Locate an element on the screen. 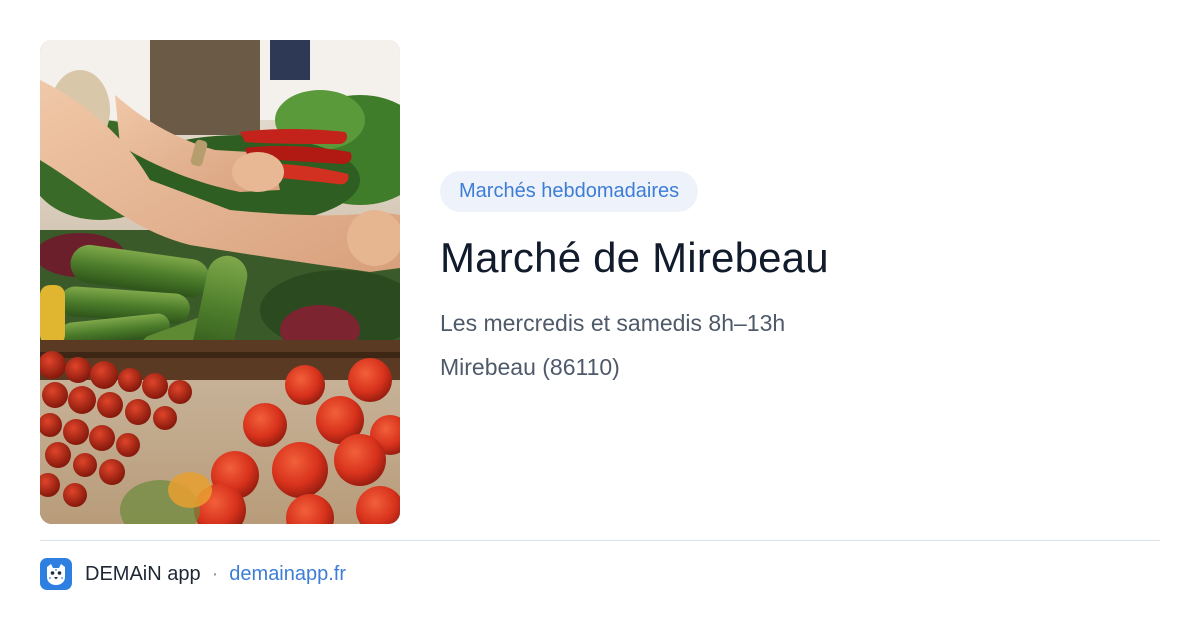 The height and width of the screenshot is (630, 1200). market-schedule: Les mercredis et samedis 8h–13h is located at coordinates (613, 323).